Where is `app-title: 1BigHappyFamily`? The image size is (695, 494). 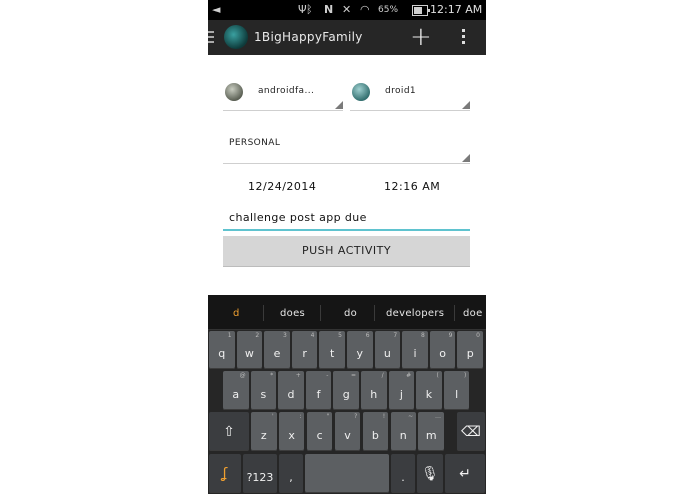 app-title: 1BigHappyFamily is located at coordinates (308, 37).